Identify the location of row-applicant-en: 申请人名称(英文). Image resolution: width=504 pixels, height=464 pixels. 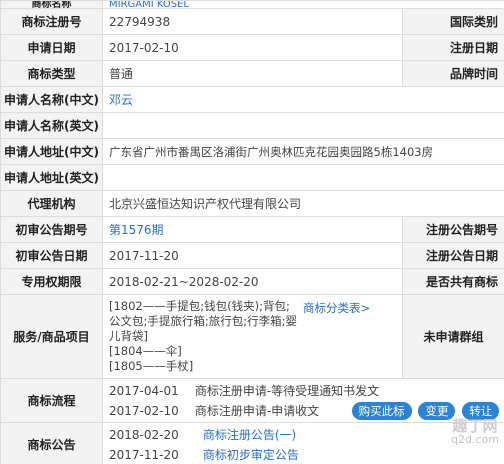
(252, 125).